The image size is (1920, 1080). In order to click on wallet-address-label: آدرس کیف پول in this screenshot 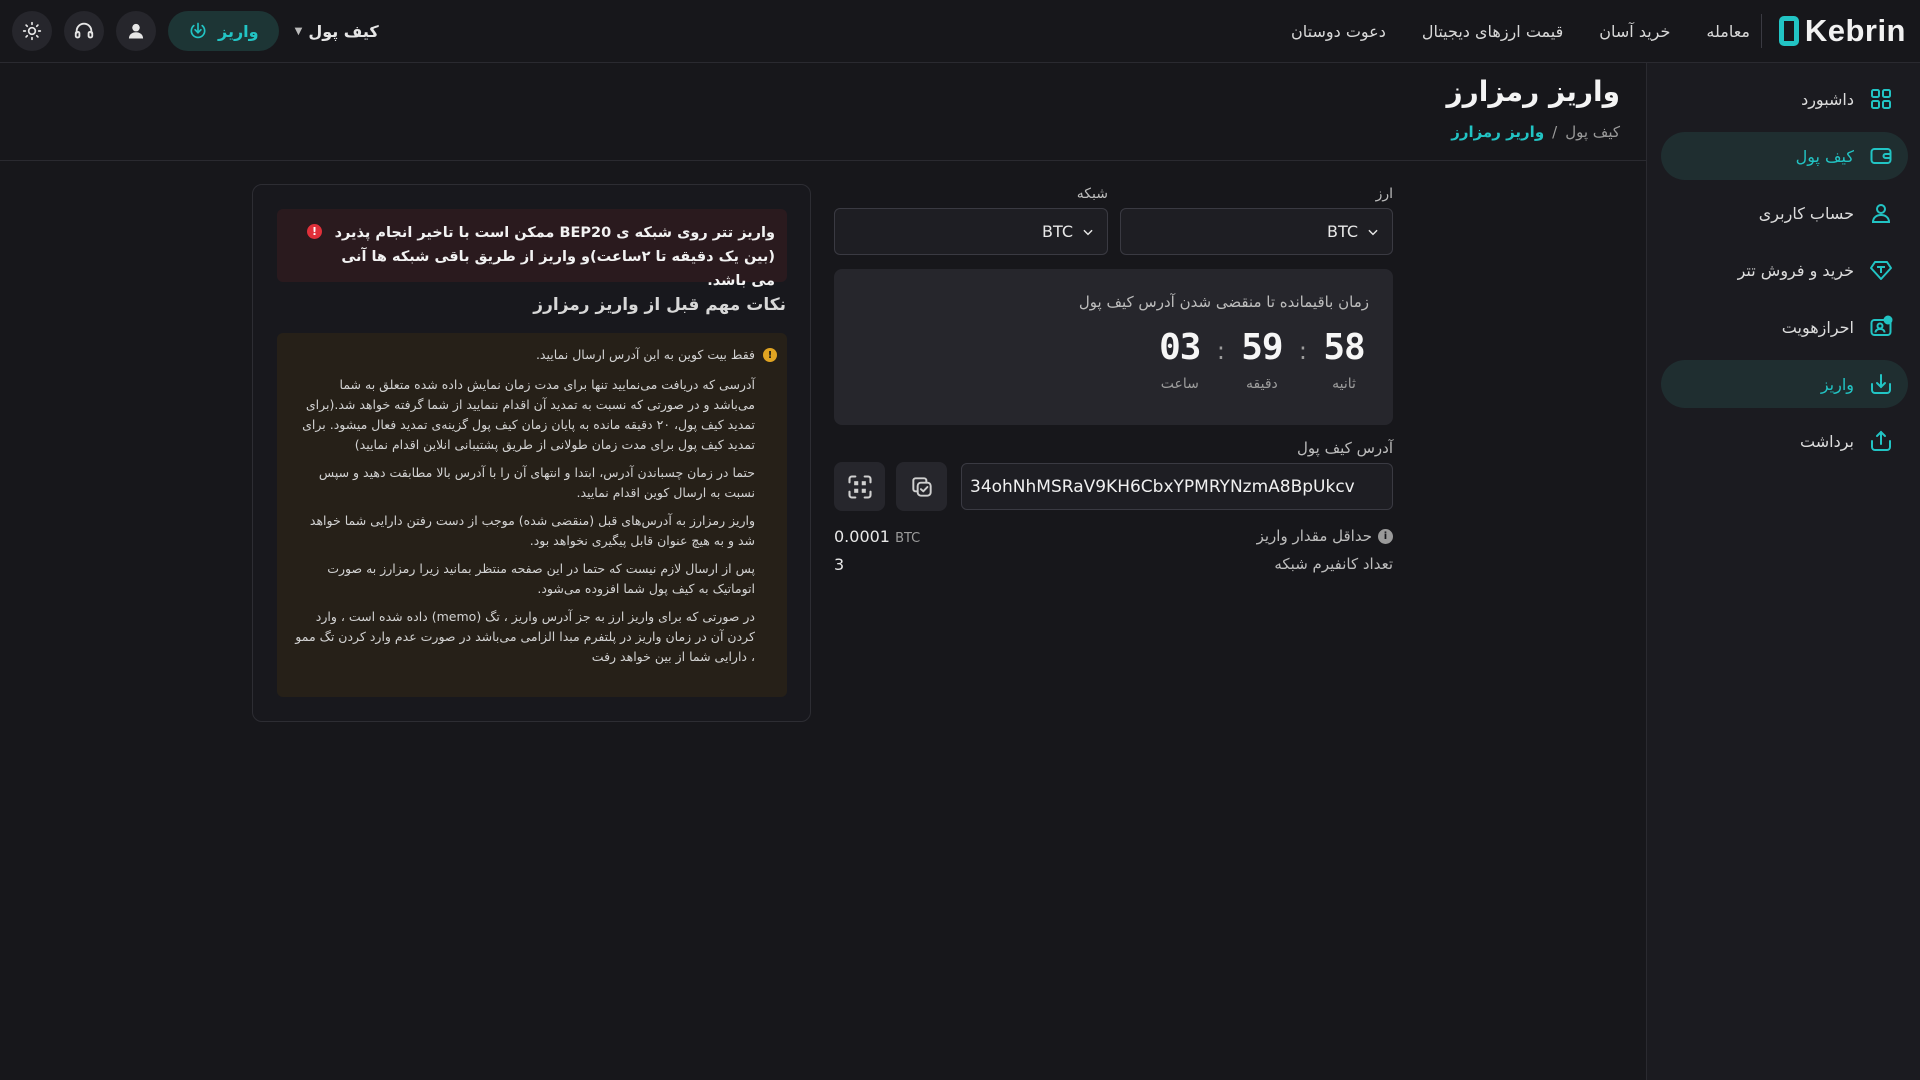, I will do `click(1345, 448)`.